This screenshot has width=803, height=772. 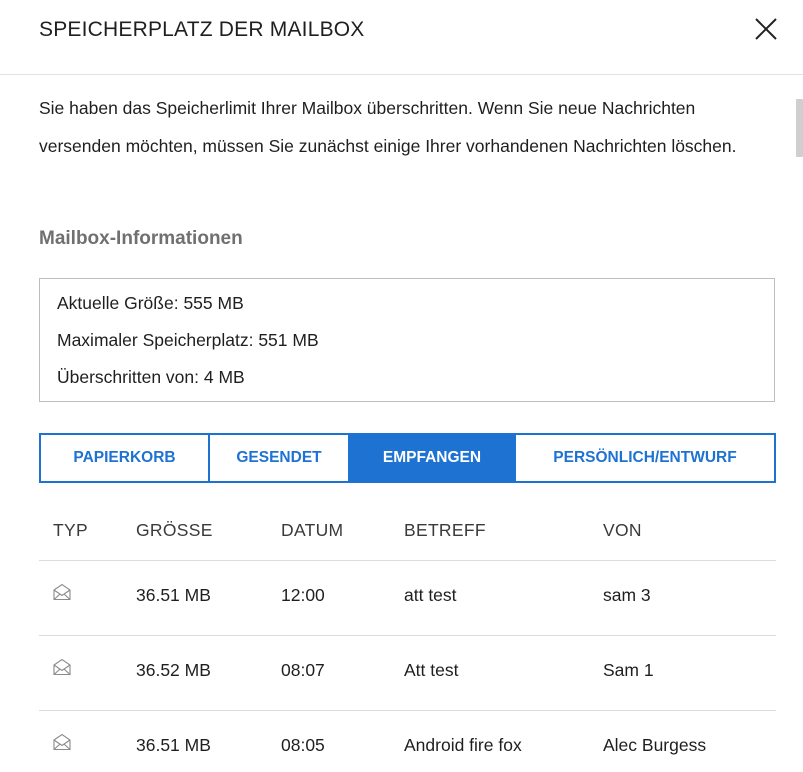 I want to click on tab-papierkorb: PAPIERKORB, so click(x=125, y=458).